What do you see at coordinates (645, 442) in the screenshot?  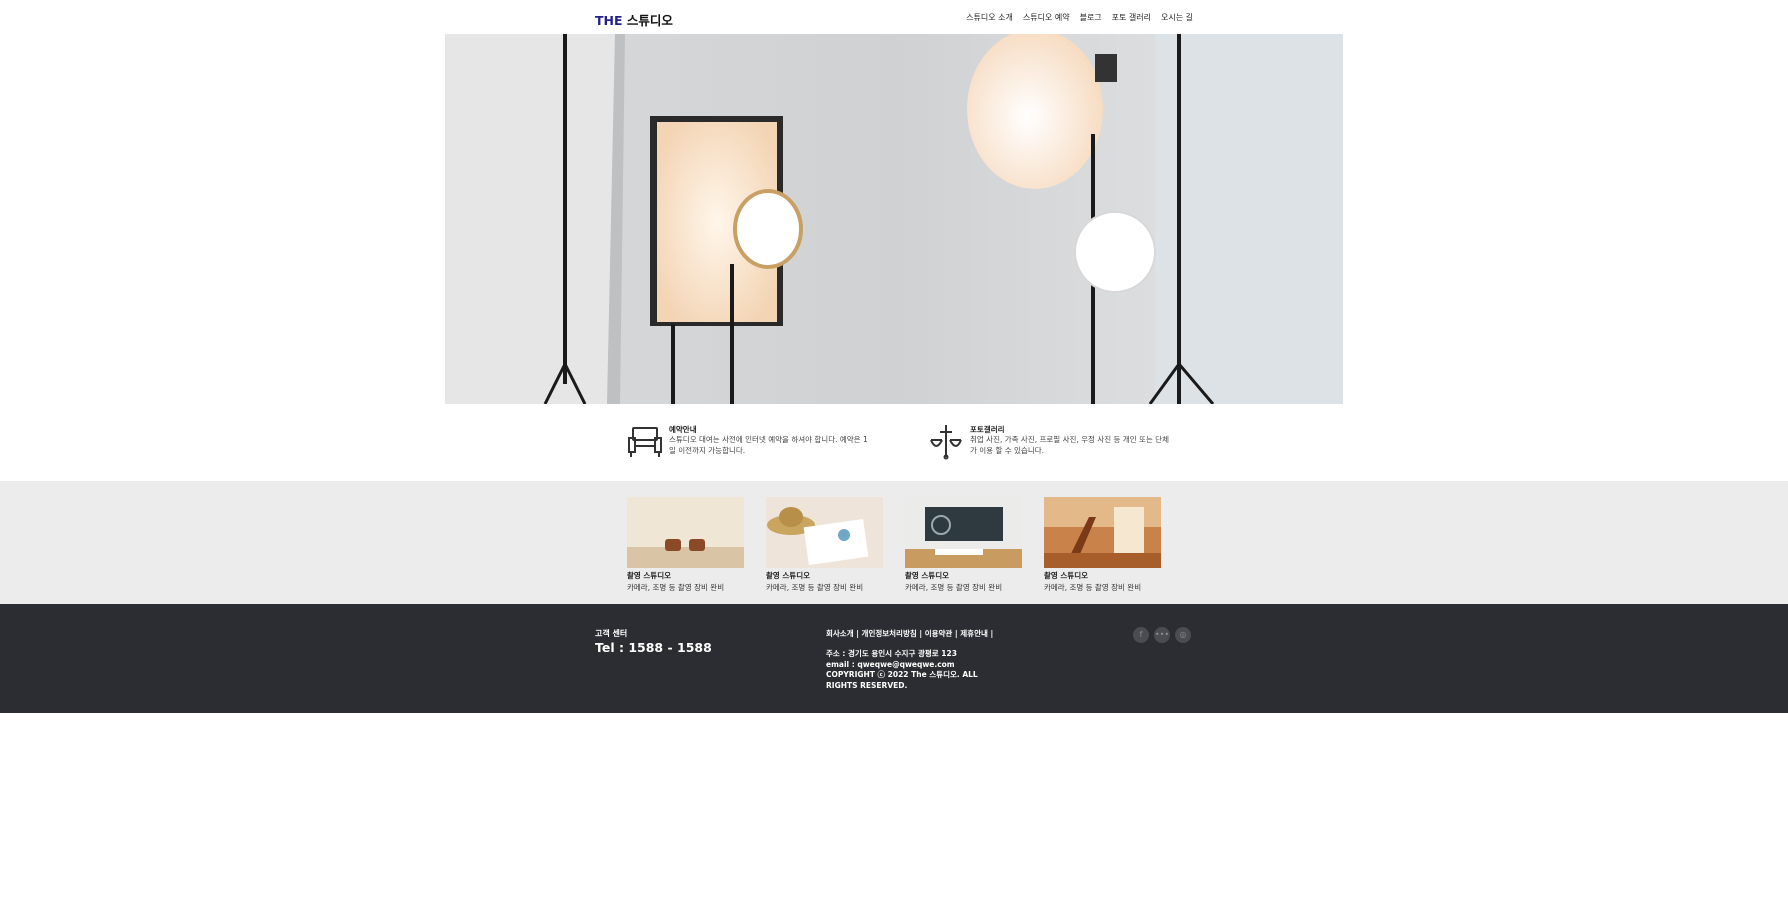 I see `sofa-icon` at bounding box center [645, 442].